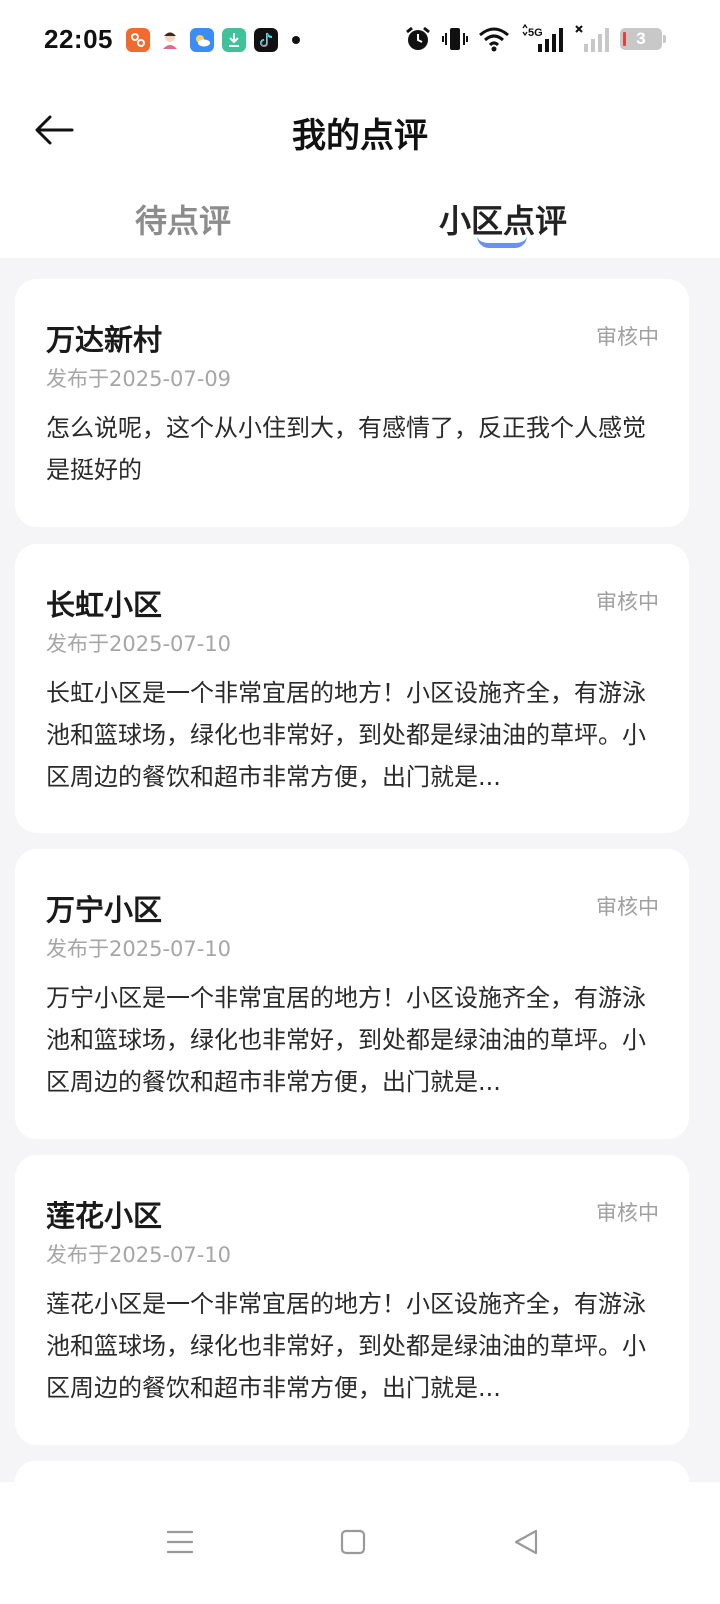  I want to click on community-name: 莲花小区, so click(104, 1216).